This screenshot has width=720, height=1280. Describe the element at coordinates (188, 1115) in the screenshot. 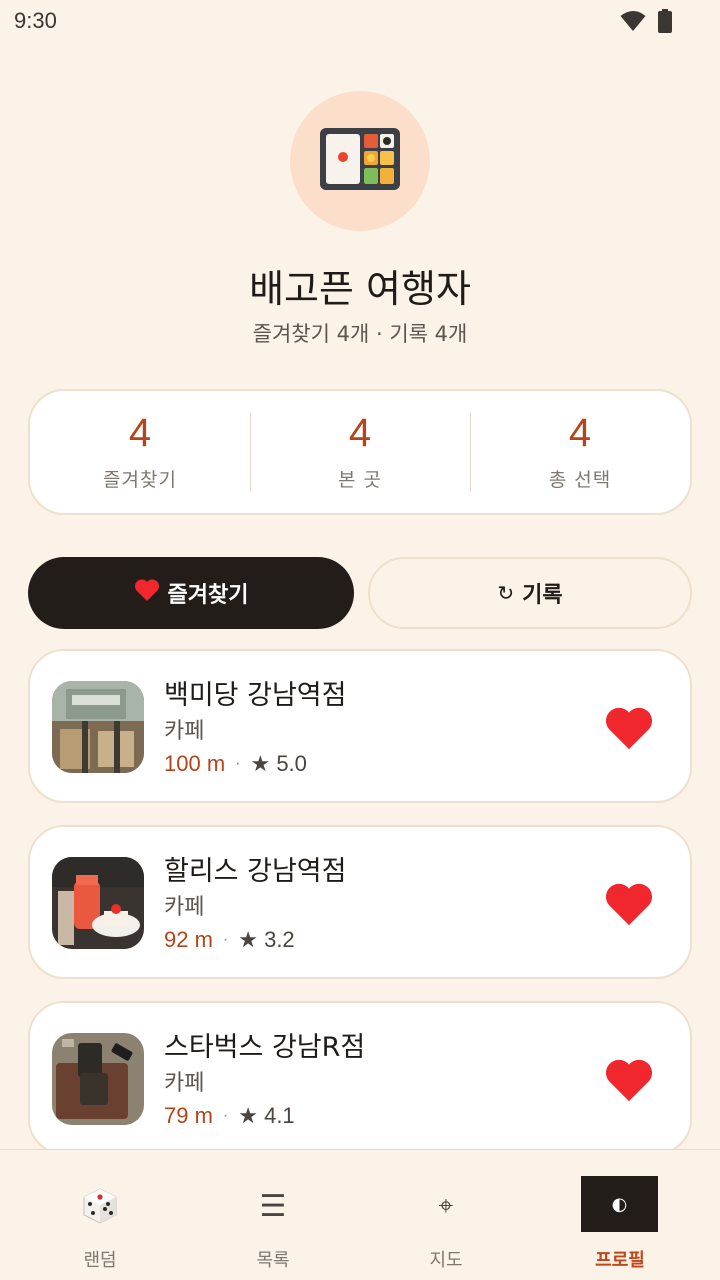

I see `place-distance: 79 m` at that location.